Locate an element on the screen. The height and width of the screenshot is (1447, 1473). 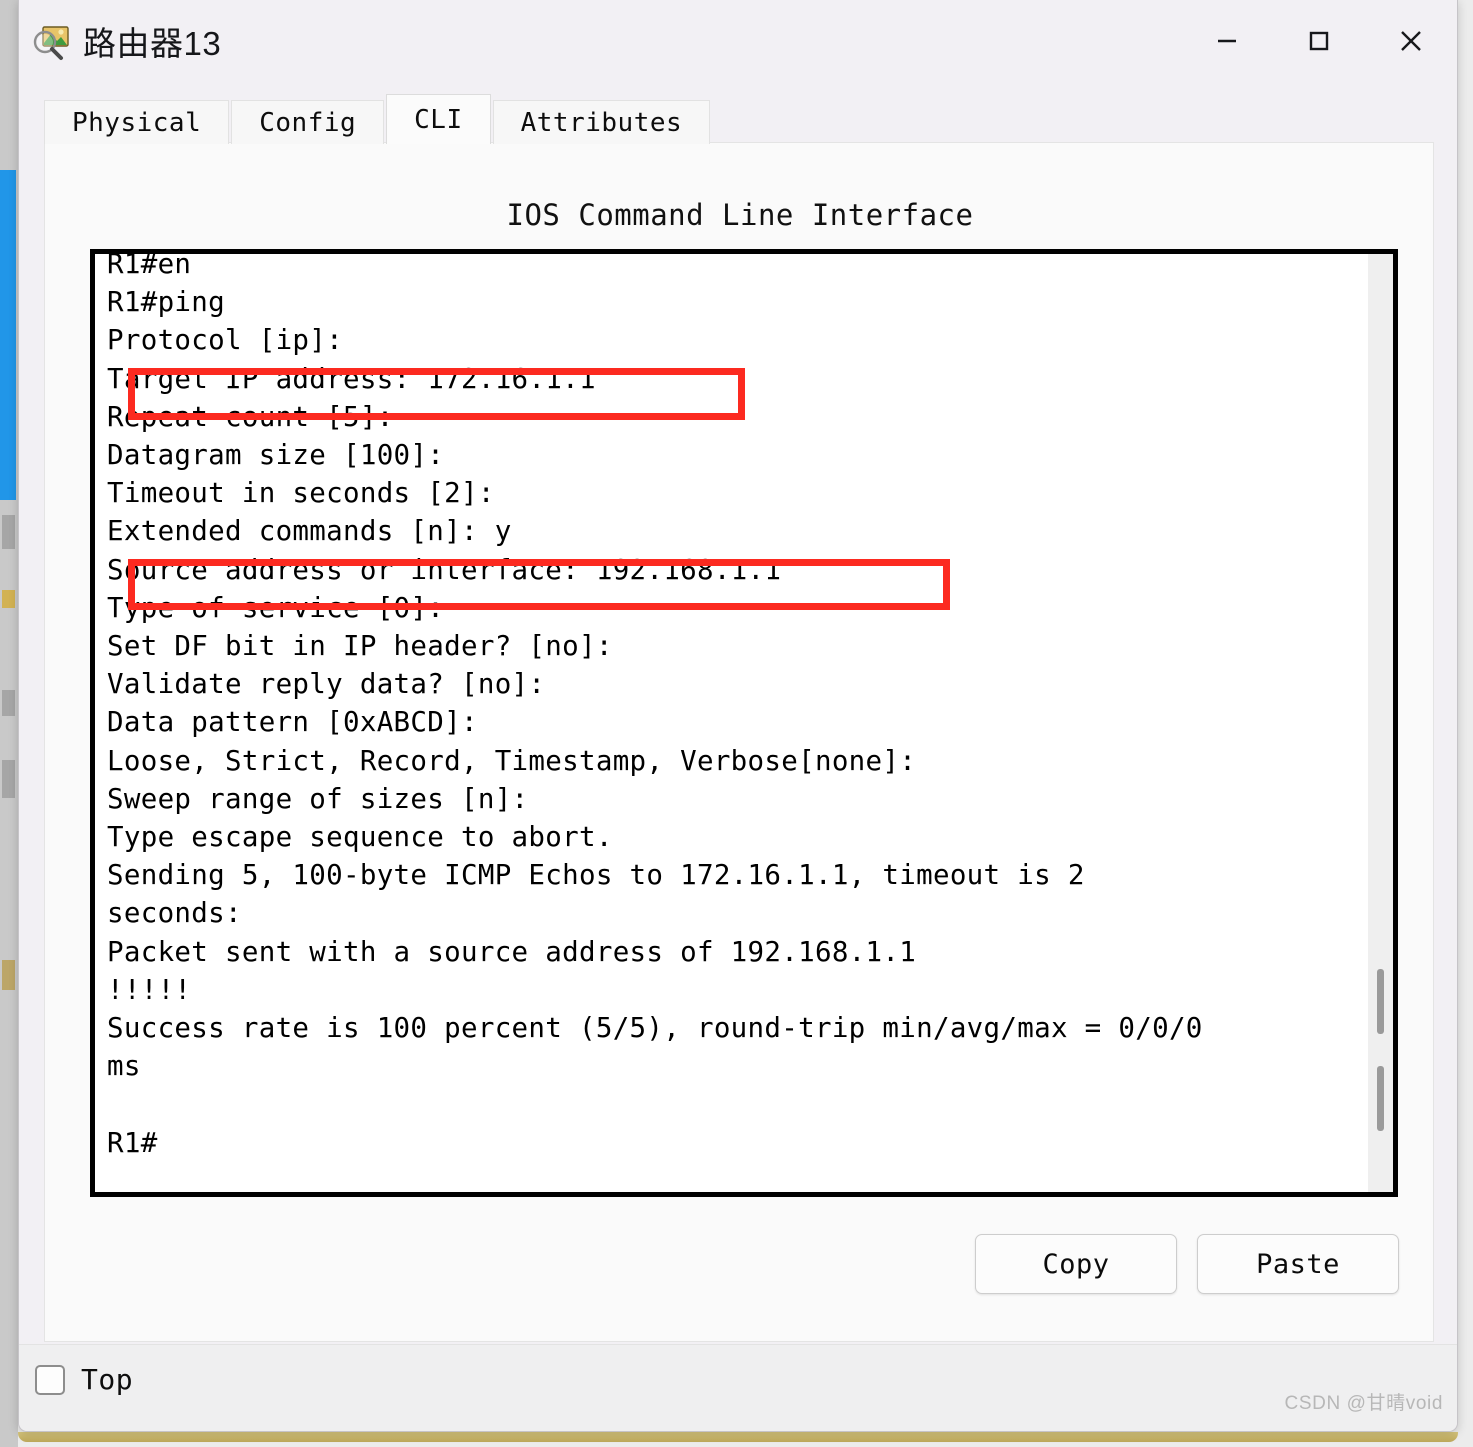
maximize-button is located at coordinates (1319, 40).